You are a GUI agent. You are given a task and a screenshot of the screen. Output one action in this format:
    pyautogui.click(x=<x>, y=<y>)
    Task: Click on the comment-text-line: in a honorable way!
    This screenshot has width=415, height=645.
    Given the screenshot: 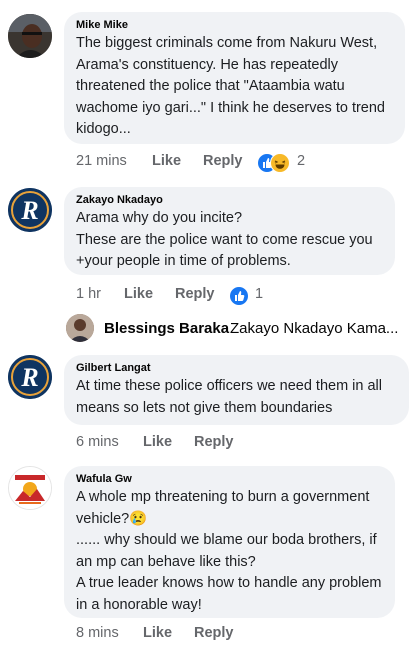 What is the action you would take?
    pyautogui.click(x=139, y=604)
    